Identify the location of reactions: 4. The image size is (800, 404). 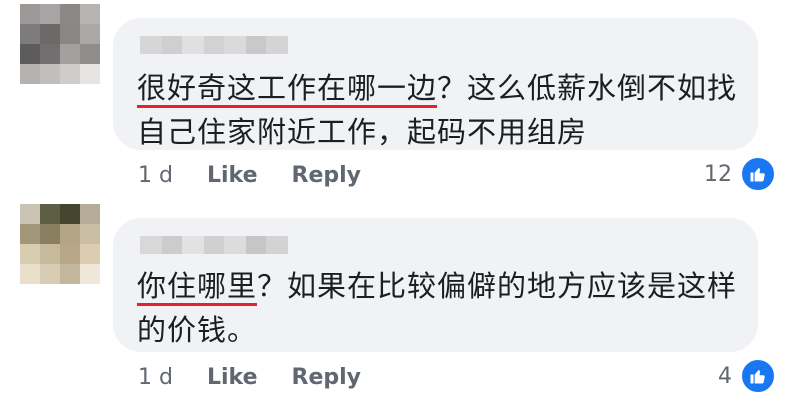
(747, 376).